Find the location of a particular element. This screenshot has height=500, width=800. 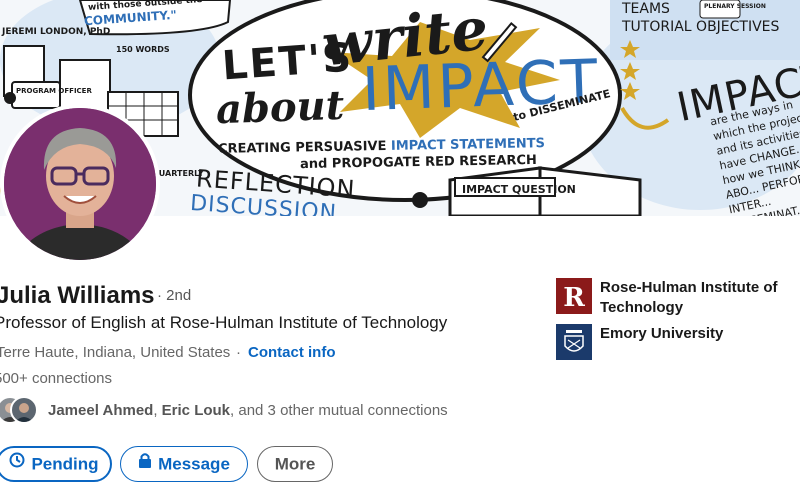

avatar-portrait is located at coordinates (80, 184).